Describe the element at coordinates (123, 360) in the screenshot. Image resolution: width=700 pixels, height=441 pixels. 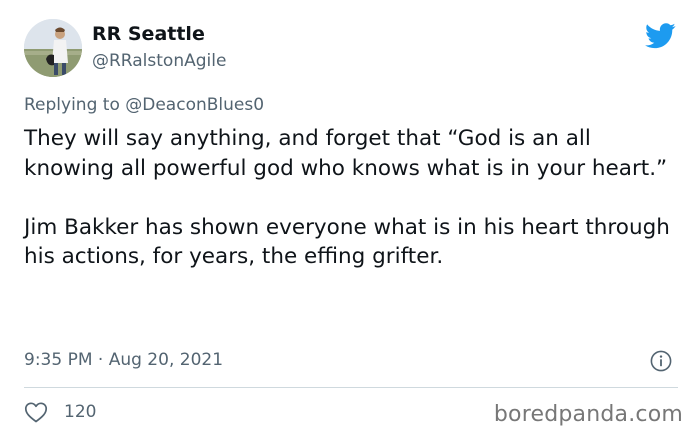
I see `tweet-timestamp: 9:35 PM · Aug 20, 2021` at that location.